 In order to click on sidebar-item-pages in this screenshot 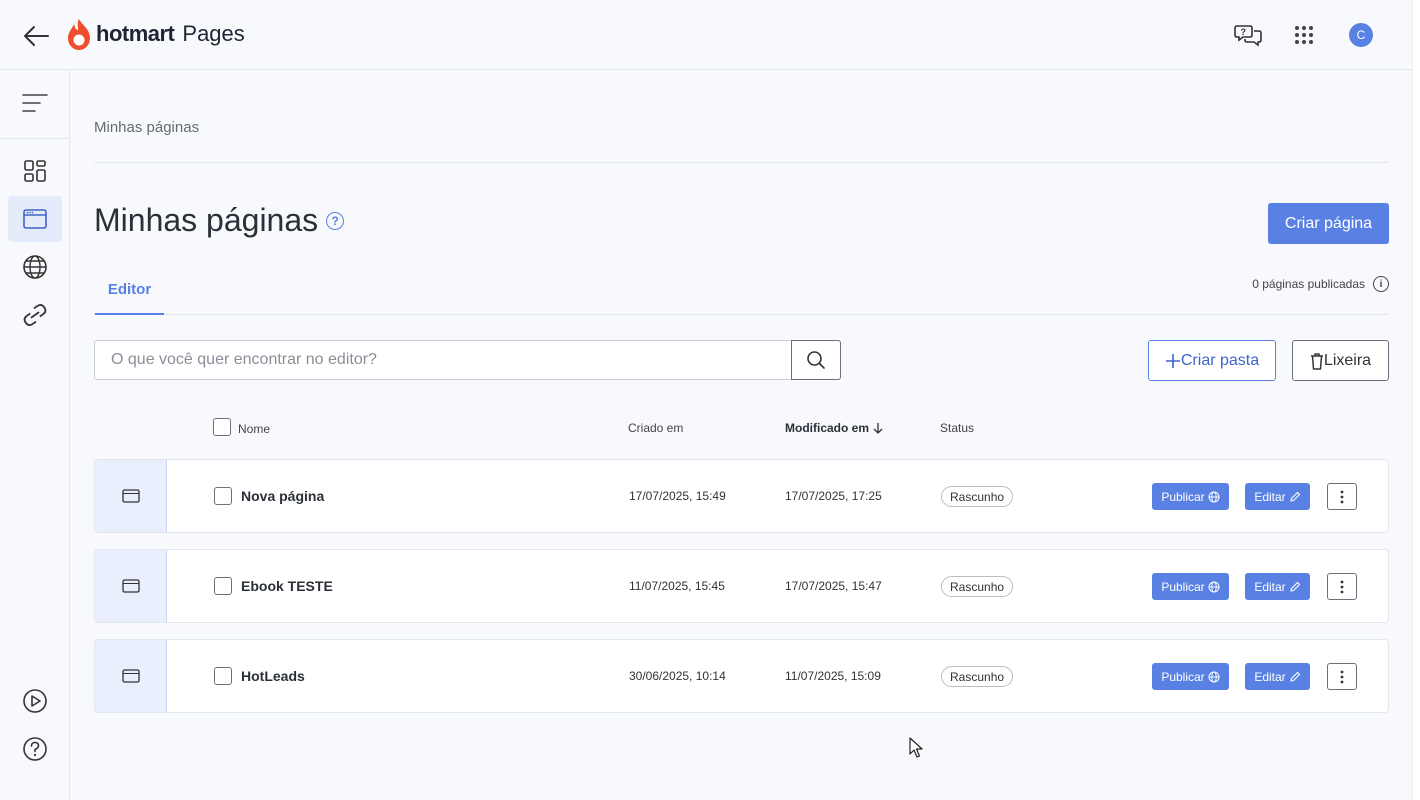, I will do `click(35, 219)`.